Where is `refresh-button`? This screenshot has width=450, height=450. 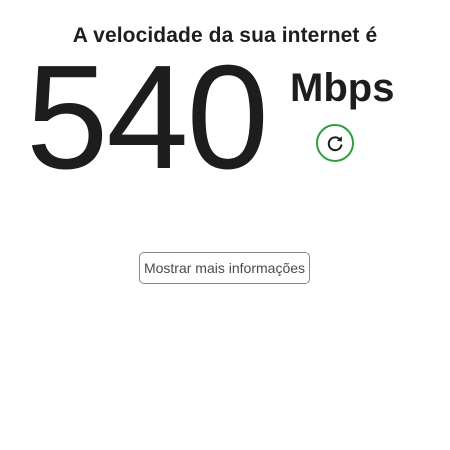 refresh-button is located at coordinates (335, 143).